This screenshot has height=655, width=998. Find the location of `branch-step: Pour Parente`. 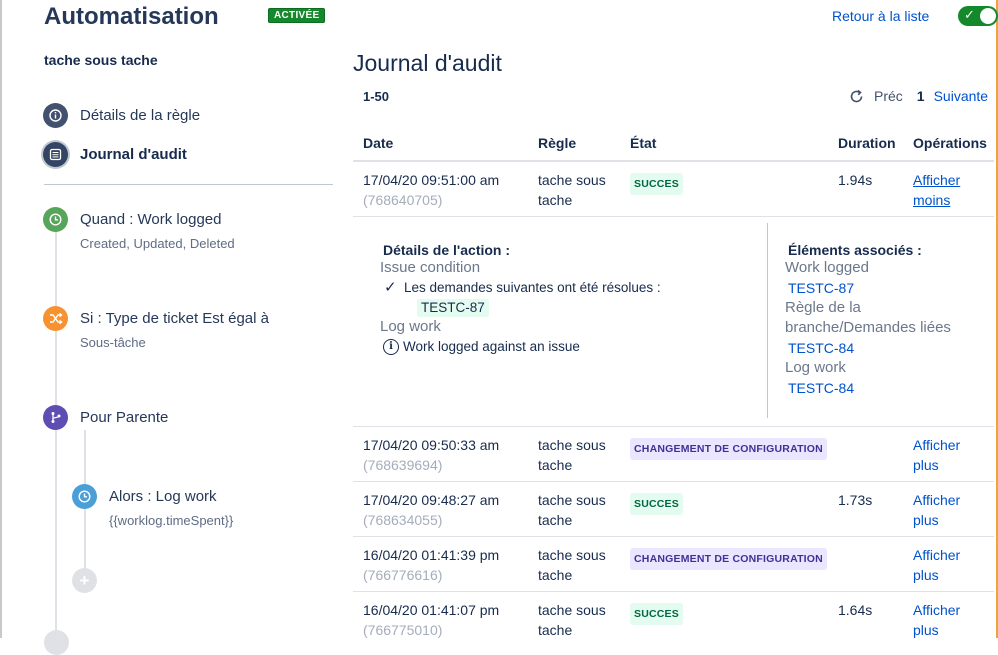

branch-step: Pour Parente is located at coordinates (105, 417).